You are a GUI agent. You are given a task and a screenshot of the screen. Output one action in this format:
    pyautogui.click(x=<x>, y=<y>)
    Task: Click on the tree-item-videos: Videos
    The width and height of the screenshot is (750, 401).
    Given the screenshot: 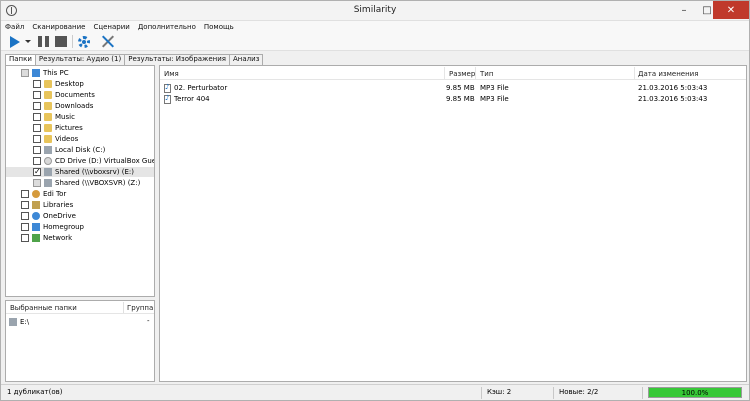 What is the action you would take?
    pyautogui.click(x=55, y=139)
    